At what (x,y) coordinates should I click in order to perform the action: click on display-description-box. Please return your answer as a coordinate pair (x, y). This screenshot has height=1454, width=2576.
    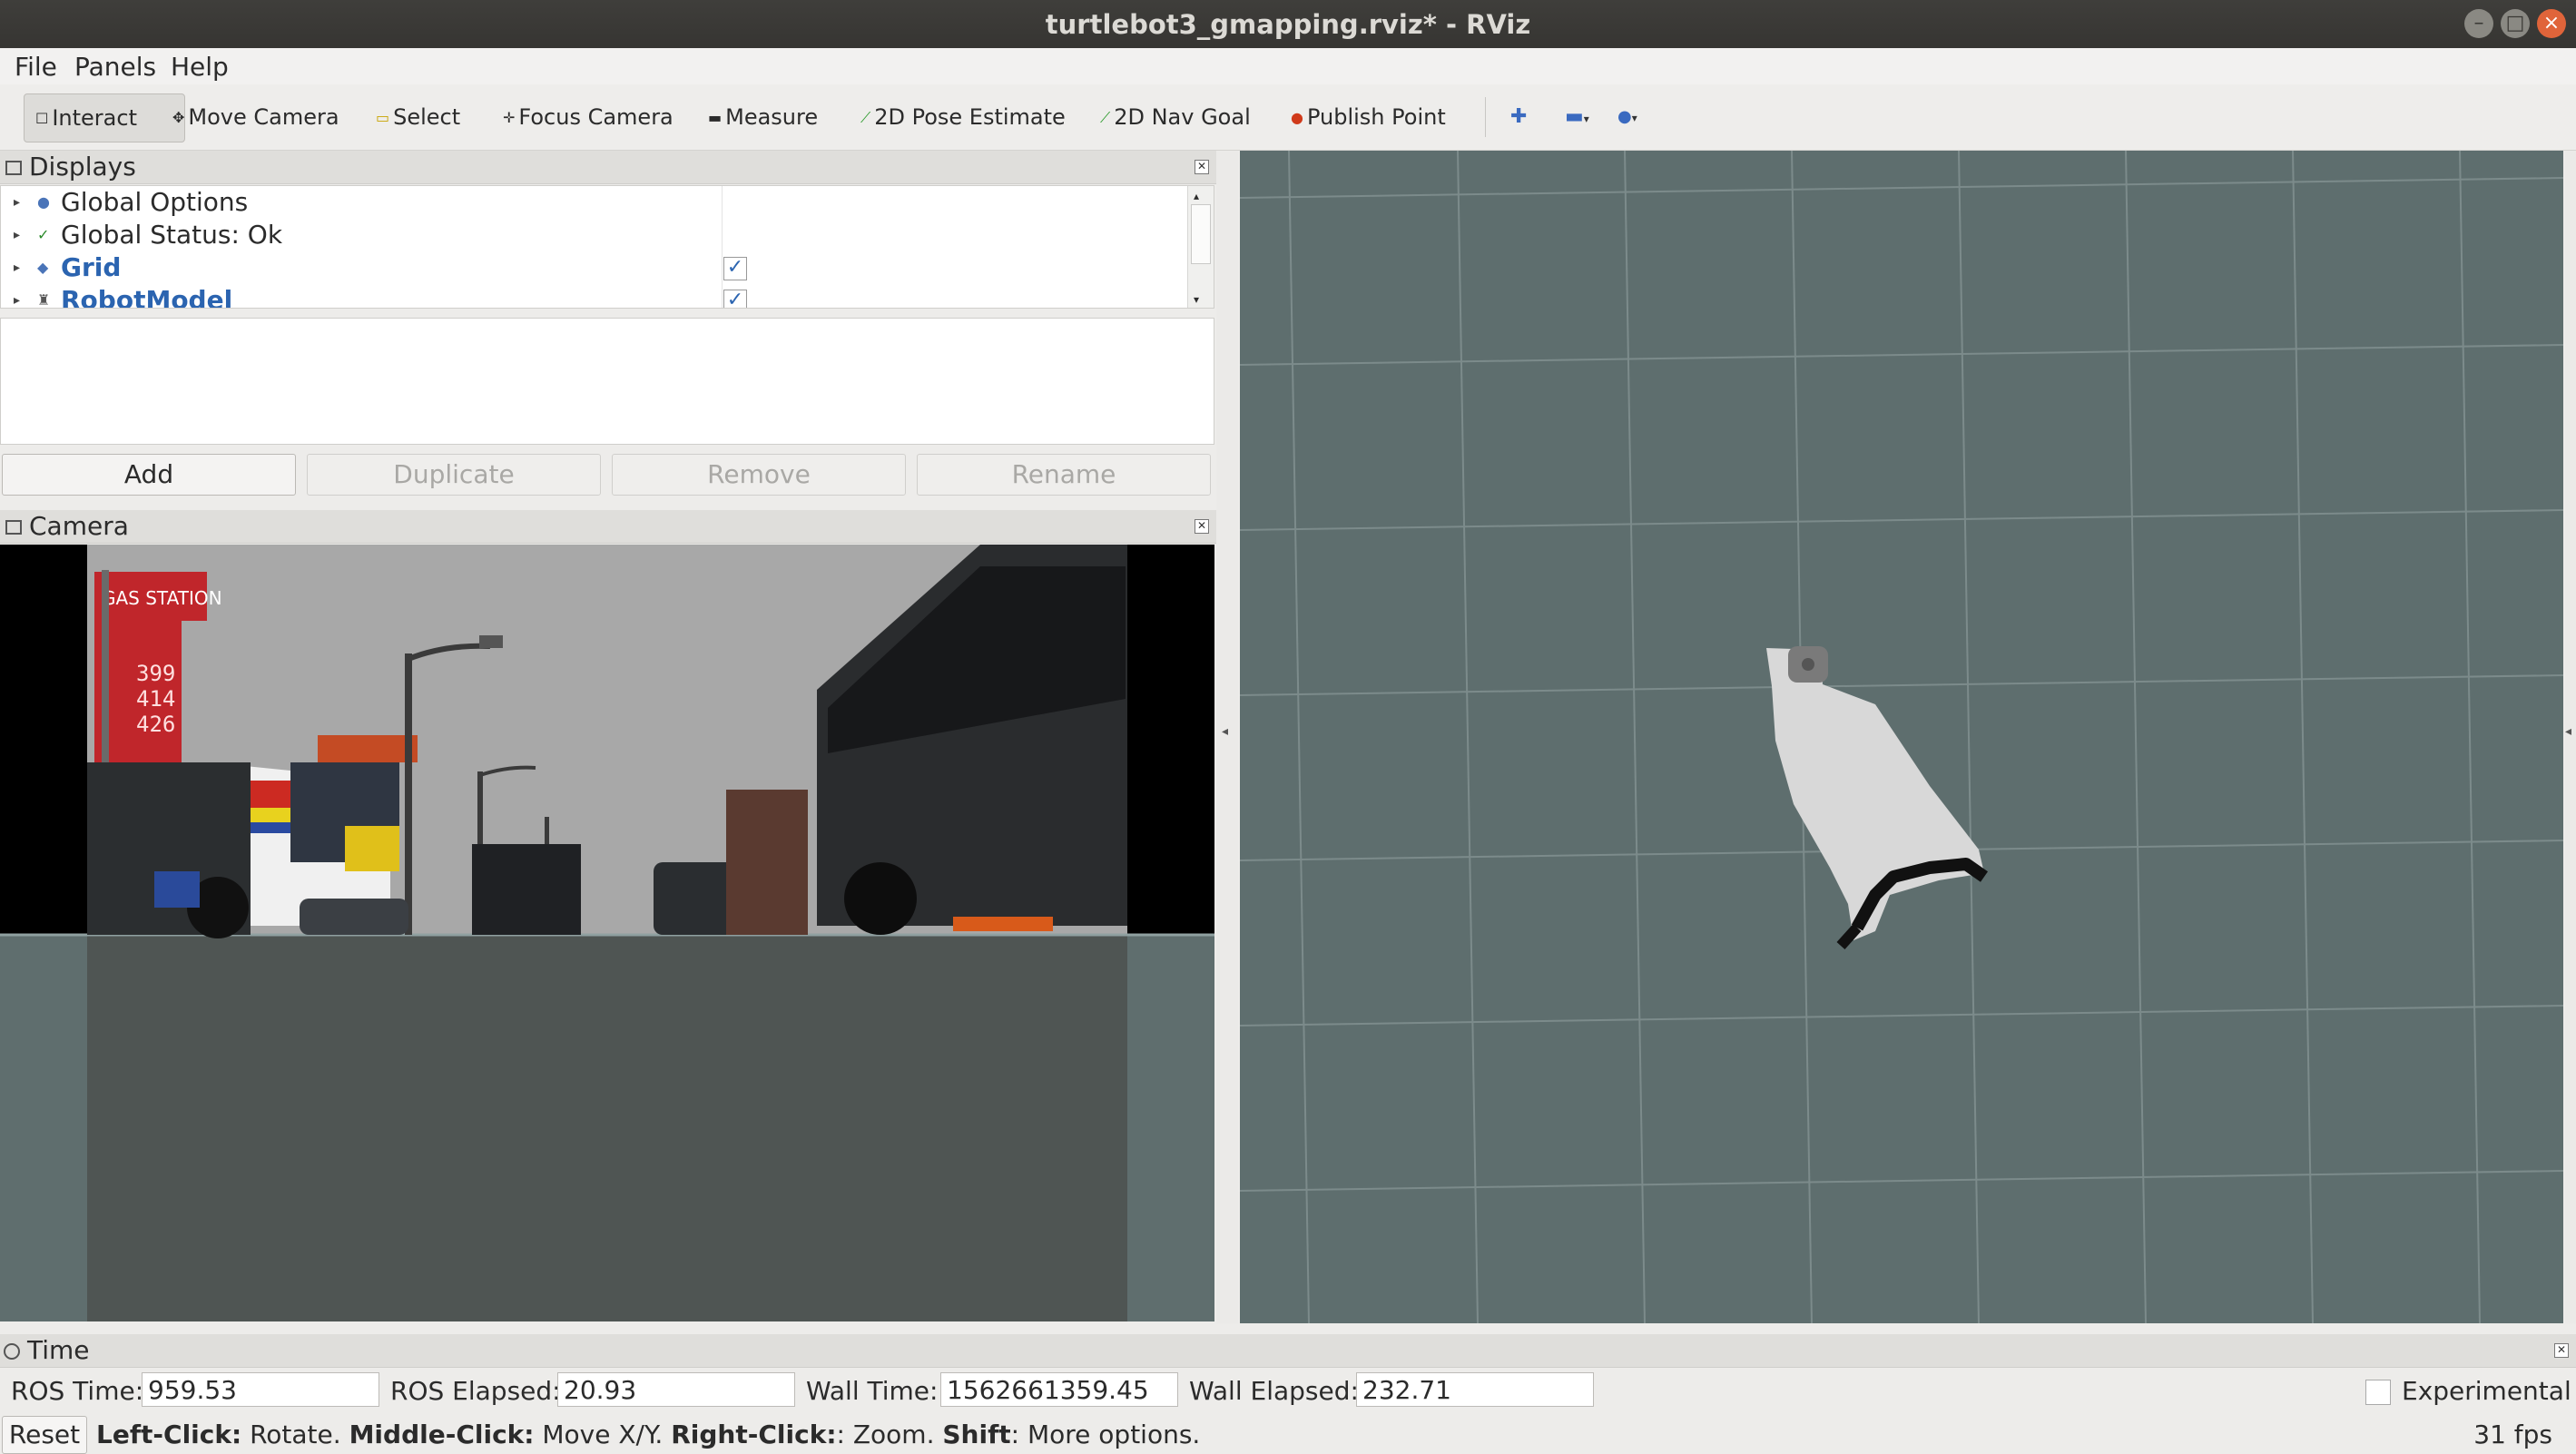
    Looking at the image, I should click on (607, 381).